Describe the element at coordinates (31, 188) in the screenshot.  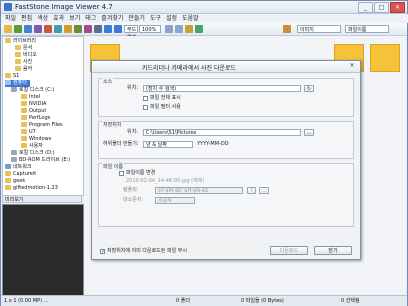
I see `tree-item-giftedmotion-1-23: giftedmotion-1.23` at that location.